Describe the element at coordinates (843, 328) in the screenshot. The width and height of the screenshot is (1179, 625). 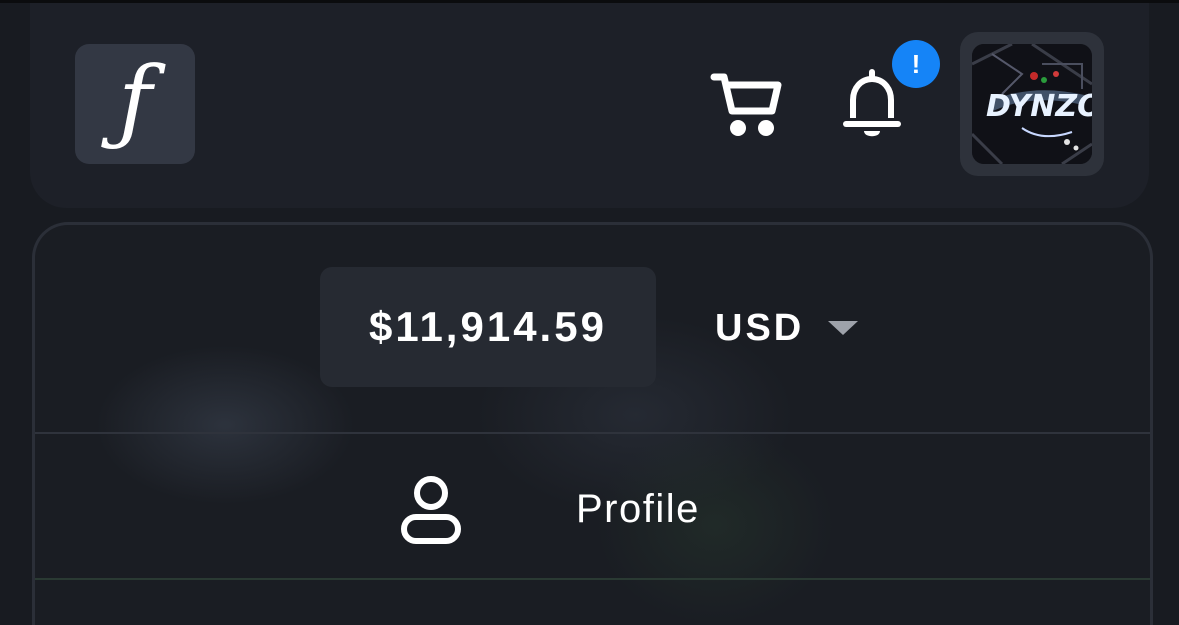
I see `chevron-down-icon` at that location.